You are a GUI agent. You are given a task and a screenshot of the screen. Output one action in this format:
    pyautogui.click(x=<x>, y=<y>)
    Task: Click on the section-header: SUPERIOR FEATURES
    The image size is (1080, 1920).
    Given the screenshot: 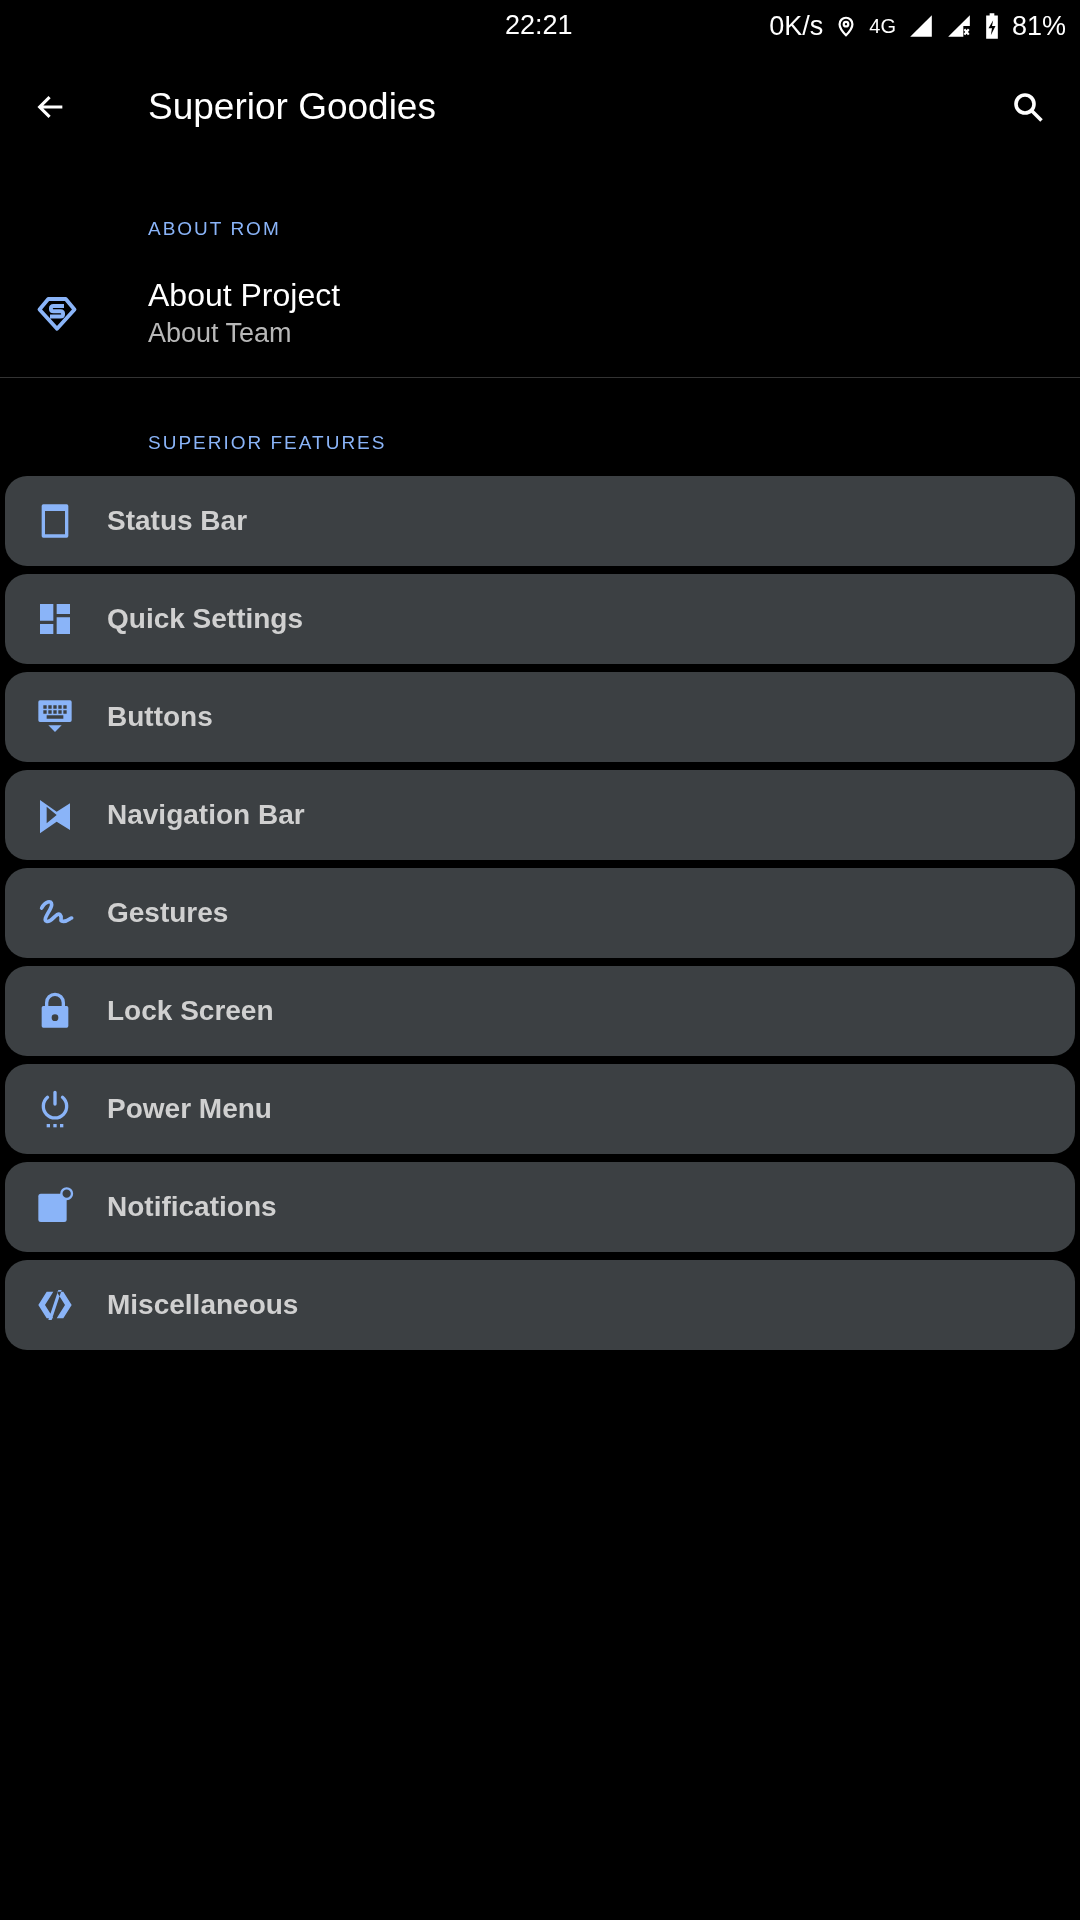 What is the action you would take?
    pyautogui.click(x=267, y=443)
    